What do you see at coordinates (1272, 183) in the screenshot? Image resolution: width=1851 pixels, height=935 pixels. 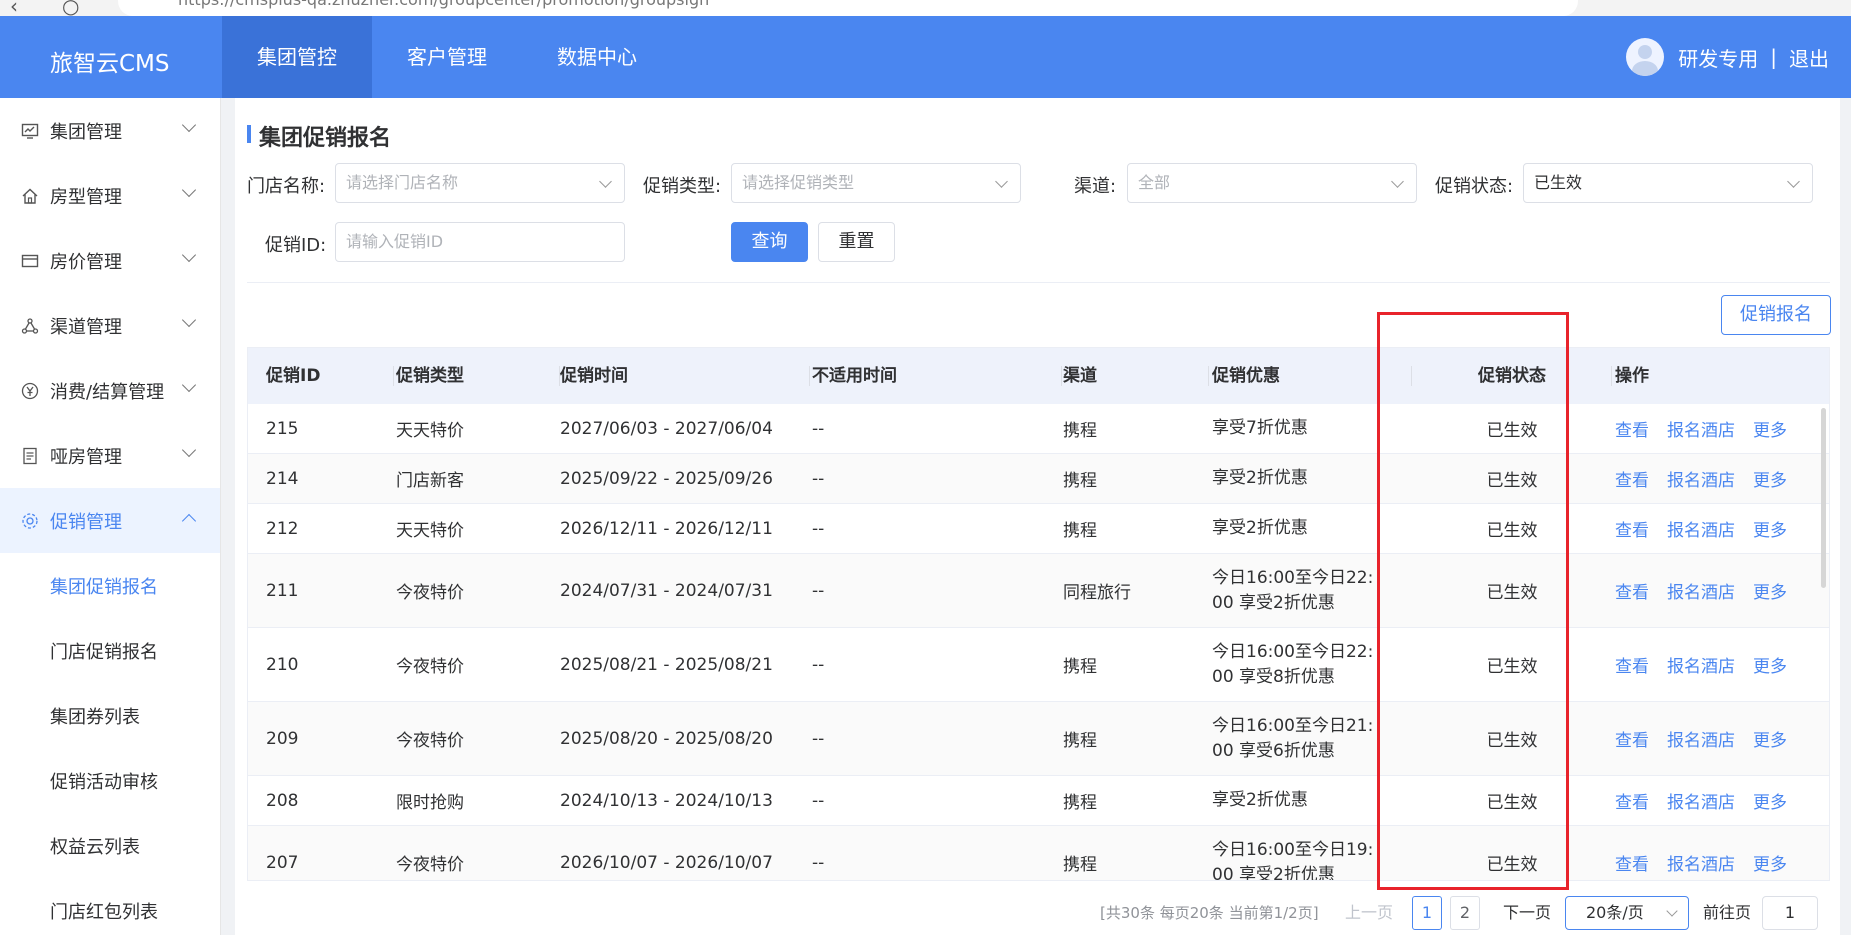 I see `channel-select: 全部` at bounding box center [1272, 183].